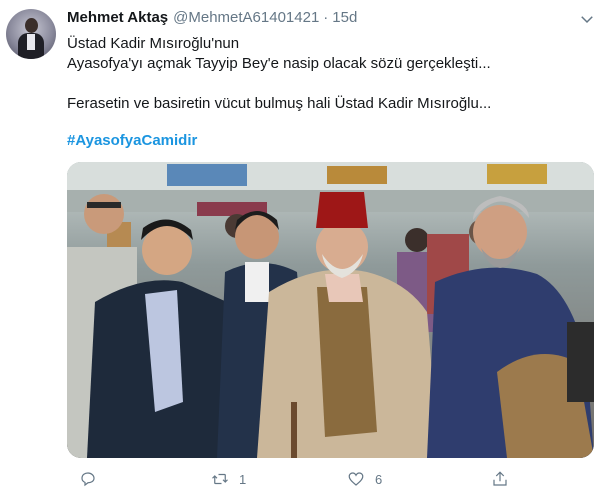 The width and height of the screenshot is (614, 493). Describe the element at coordinates (117, 17) in the screenshot. I see `display-name: Mehmet Aktaş` at that location.